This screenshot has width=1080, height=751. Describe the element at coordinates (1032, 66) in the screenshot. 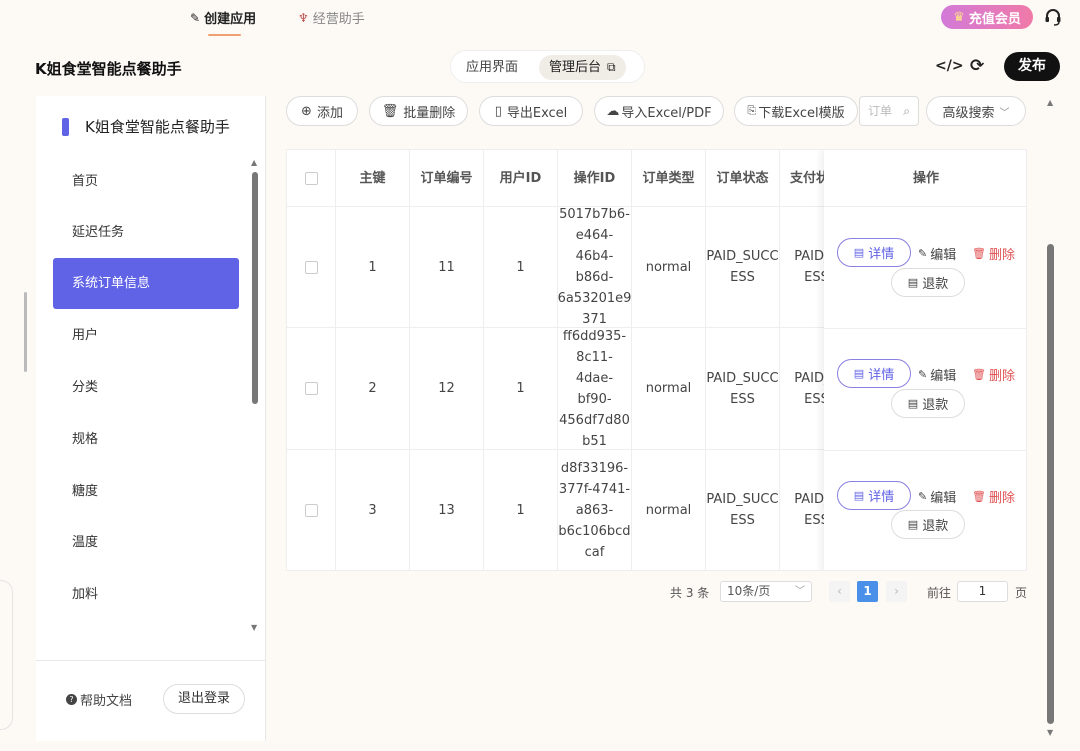

I see `publish-button: 发布` at that location.